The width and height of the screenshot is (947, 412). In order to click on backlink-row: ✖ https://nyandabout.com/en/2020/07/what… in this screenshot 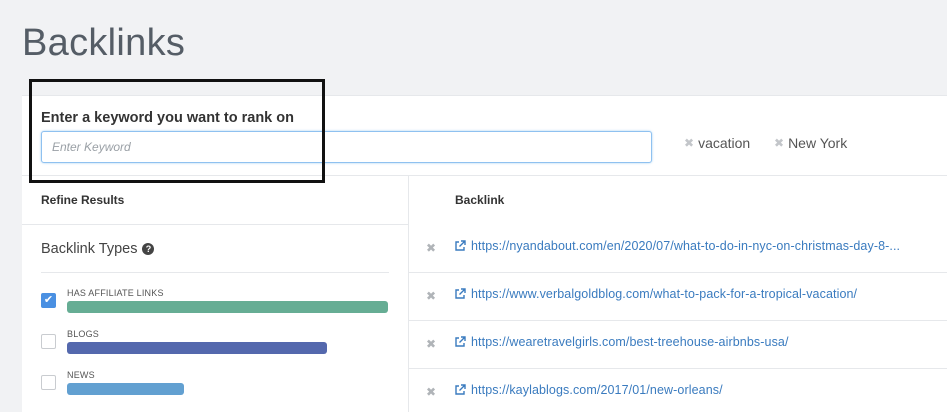, I will do `click(678, 249)`.